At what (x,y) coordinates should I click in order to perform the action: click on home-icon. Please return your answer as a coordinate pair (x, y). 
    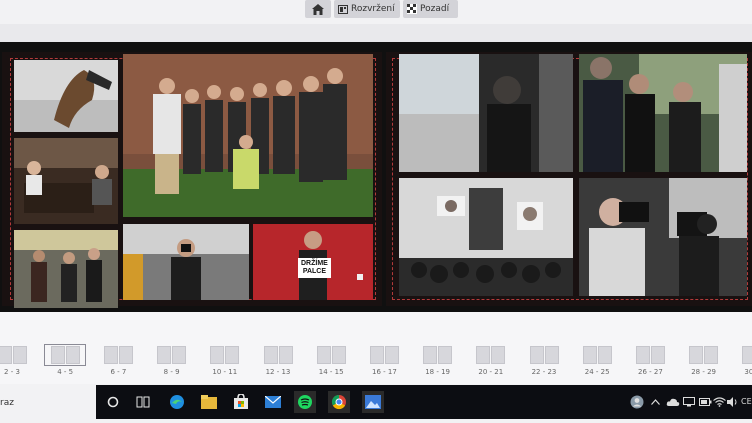
    Looking at the image, I should click on (318, 9).